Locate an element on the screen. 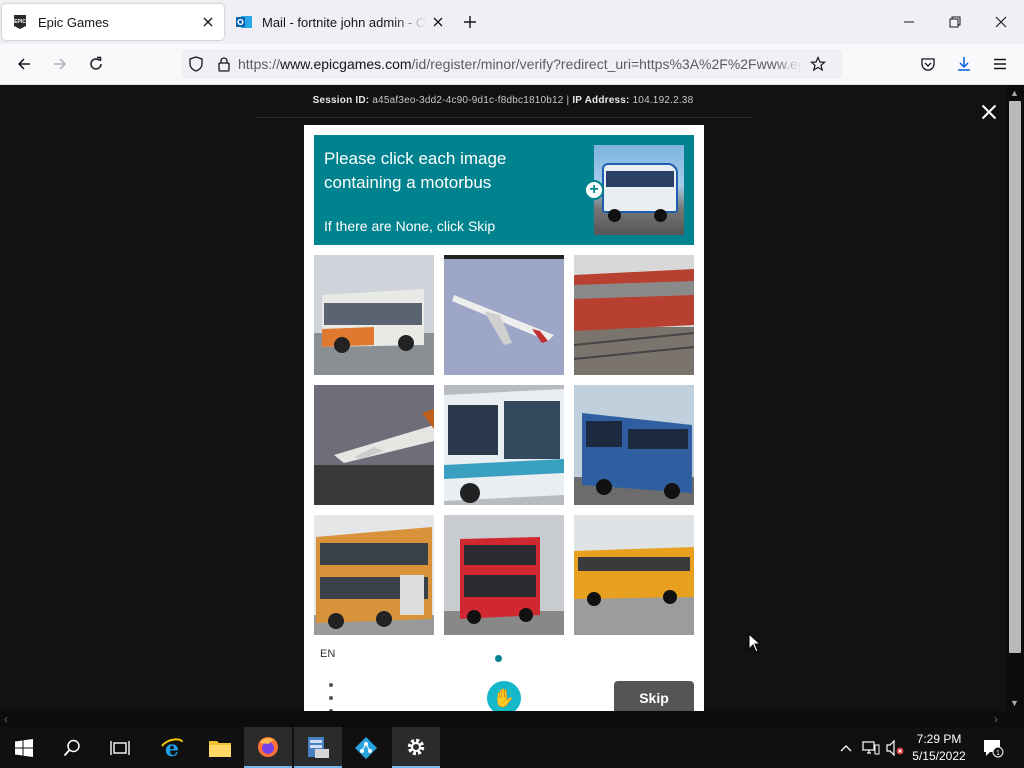  clock-time: 7:29 PM is located at coordinates (939, 739).